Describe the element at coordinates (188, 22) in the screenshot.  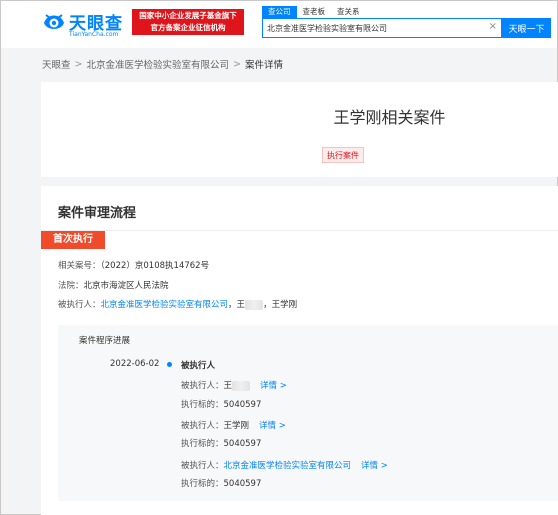
I see `official-banner: 国家中小企业发展子基金旗下 官方备案企业征信机构` at that location.